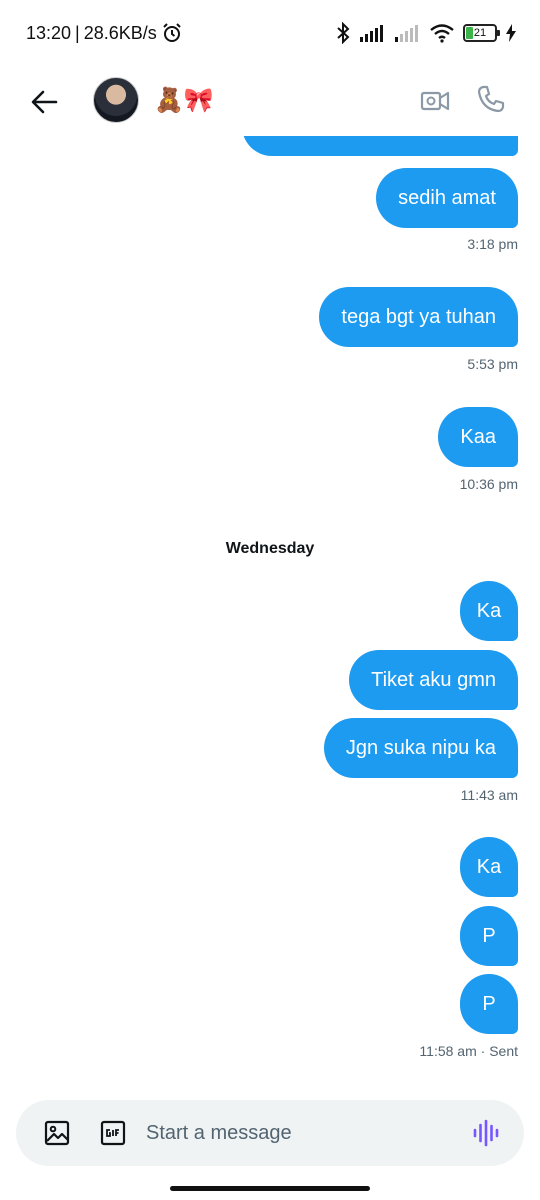 The width and height of the screenshot is (540, 1200). What do you see at coordinates (116, 100) in the screenshot?
I see `avatar` at bounding box center [116, 100].